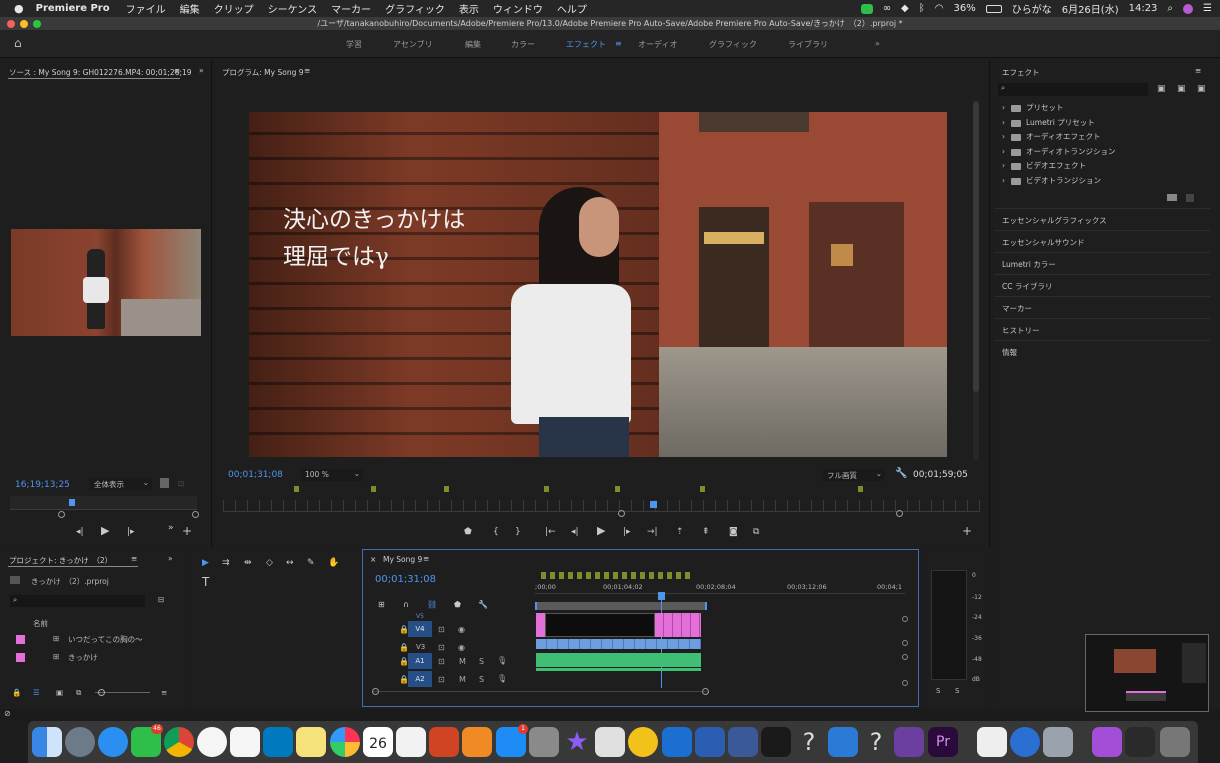 The image size is (1220, 763). Describe the element at coordinates (402, 559) in the screenshot. I see `timeline-tab: My Song 9` at that location.